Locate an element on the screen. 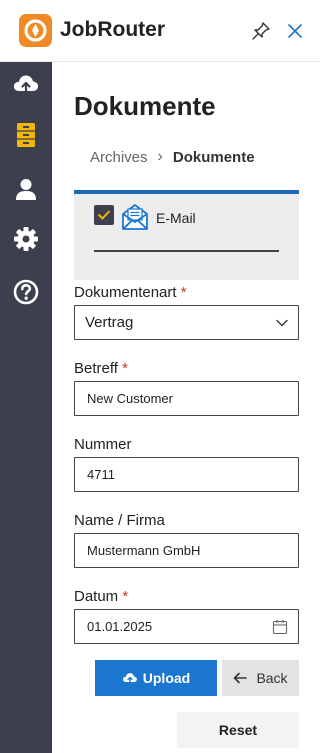 The width and height of the screenshot is (320, 753). calendar-icon is located at coordinates (280, 627).